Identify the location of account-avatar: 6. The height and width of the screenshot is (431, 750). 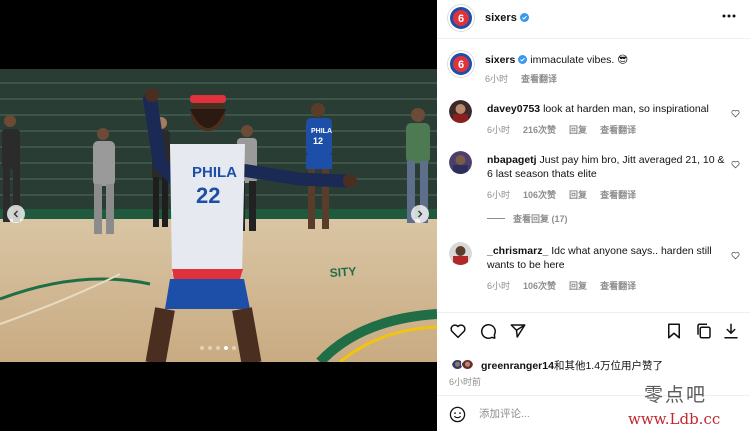
(461, 18).